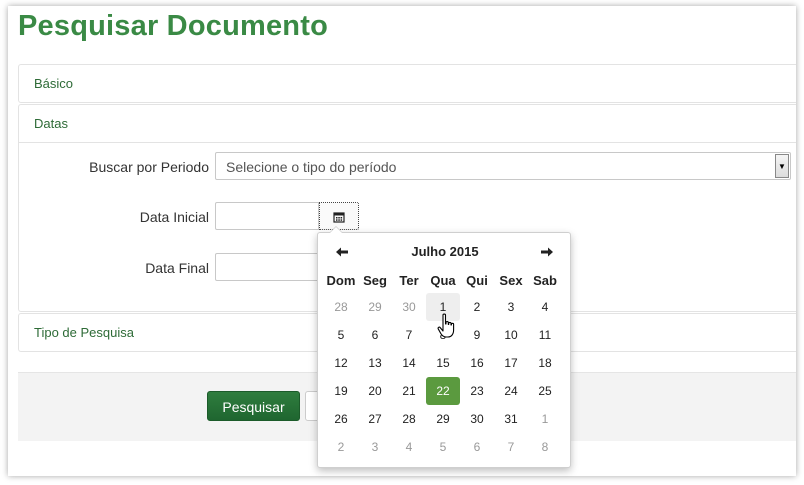 This screenshot has height=485, width=804. What do you see at coordinates (511, 391) in the screenshot?
I see `datepicker-day: 24` at bounding box center [511, 391].